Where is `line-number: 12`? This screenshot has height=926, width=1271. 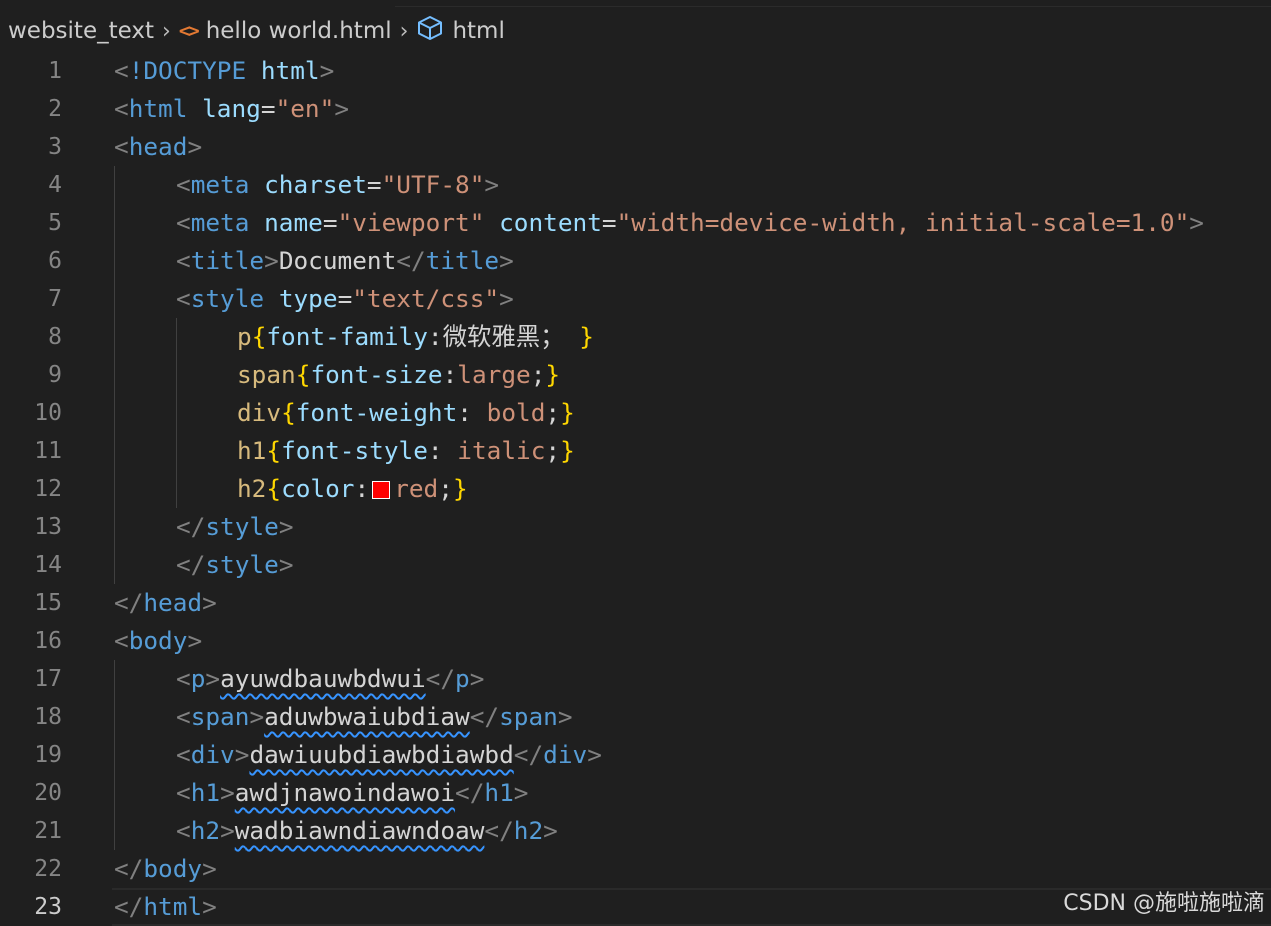
line-number: 12 is located at coordinates (48, 489).